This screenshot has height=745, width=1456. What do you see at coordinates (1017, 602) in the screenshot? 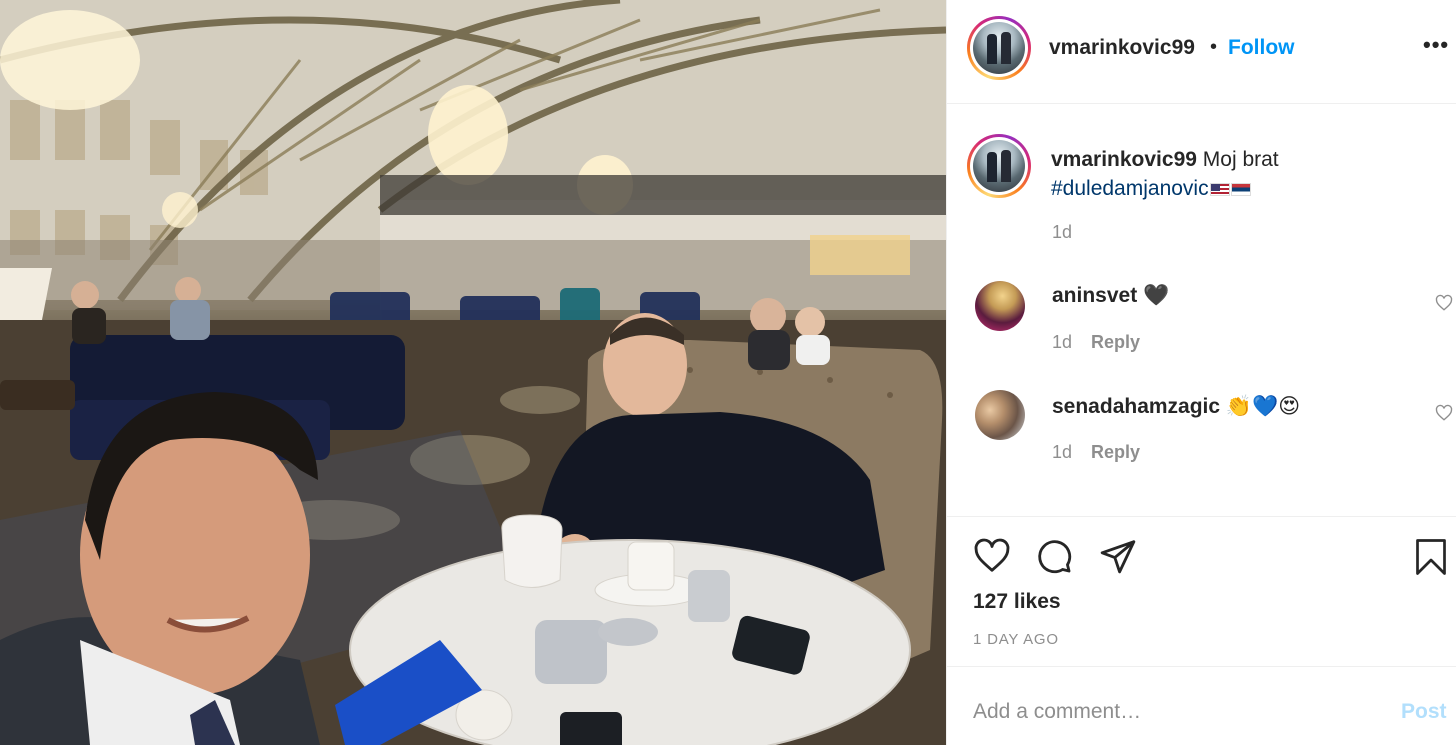
I see `like-count: 127 likes` at bounding box center [1017, 602].